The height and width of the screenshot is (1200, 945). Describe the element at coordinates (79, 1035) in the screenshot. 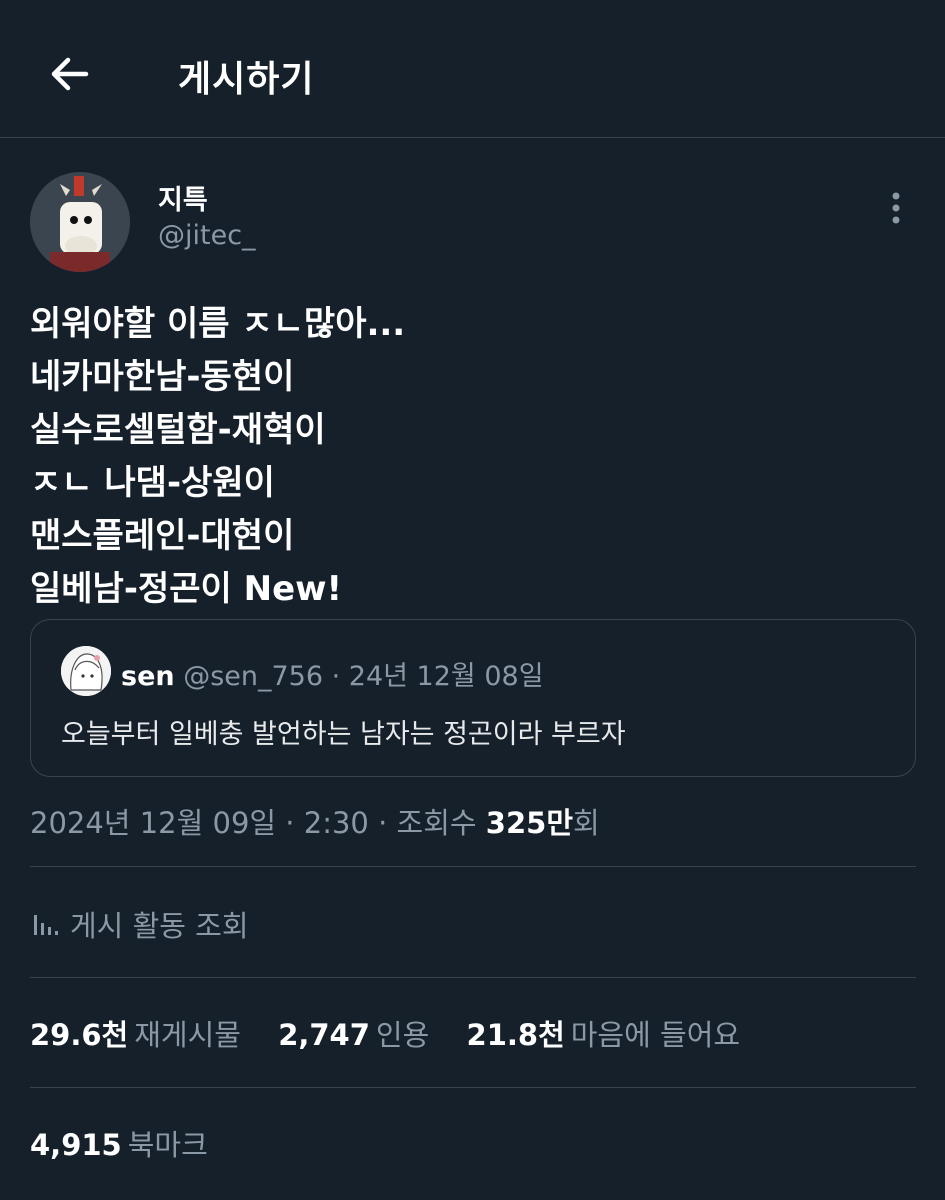

I see `stat-value: 29.6천` at that location.